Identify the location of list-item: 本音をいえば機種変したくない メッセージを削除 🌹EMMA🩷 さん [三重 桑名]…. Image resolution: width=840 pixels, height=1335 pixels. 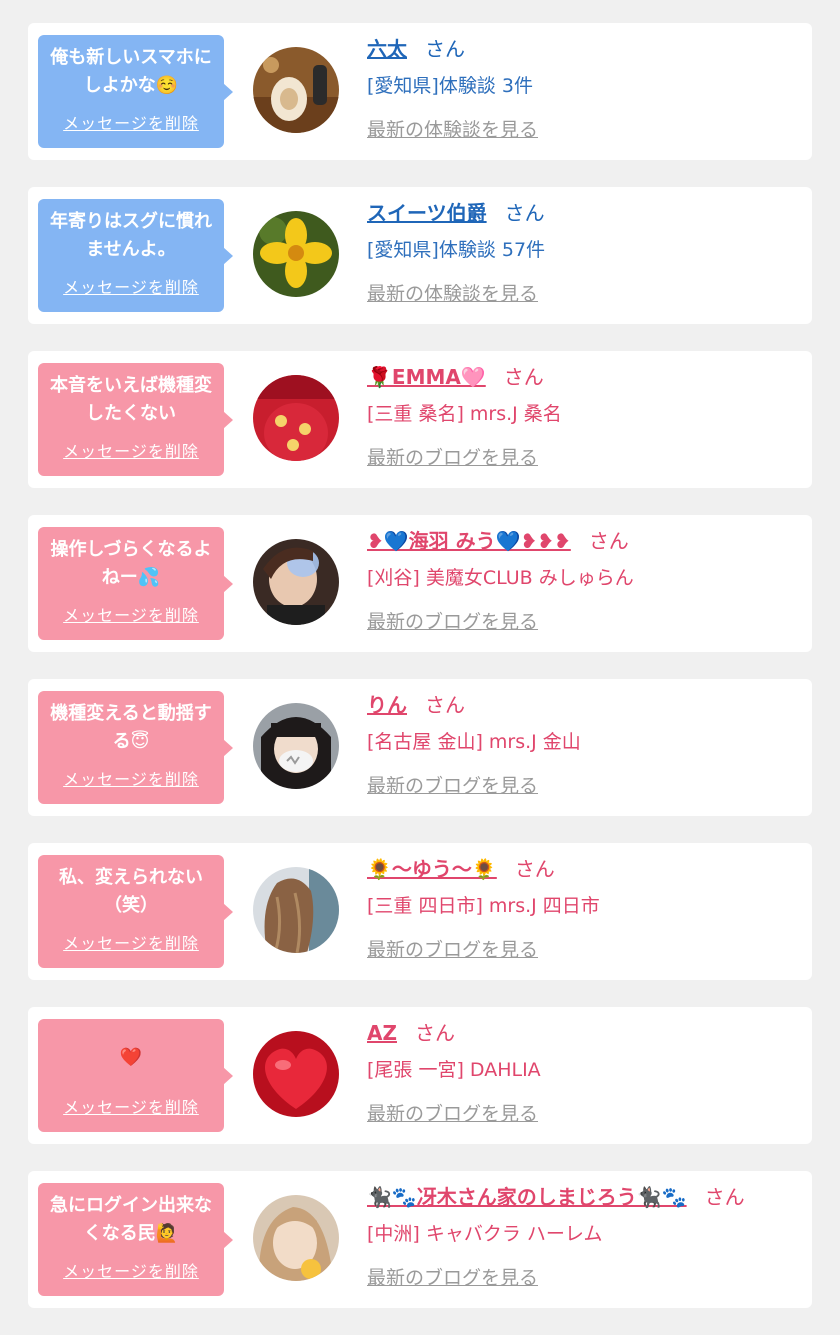
(420, 419).